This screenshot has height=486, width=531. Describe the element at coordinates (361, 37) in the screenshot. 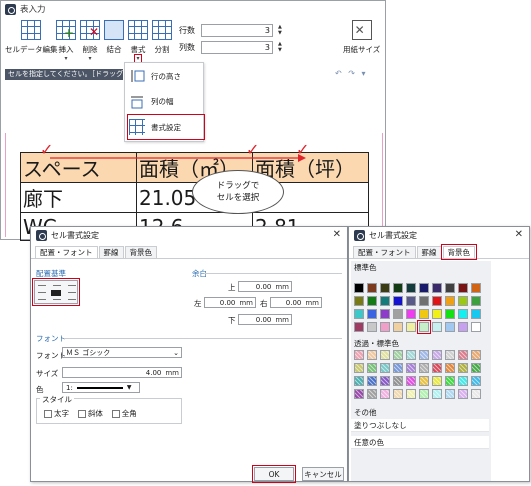

I see `paper-size-button: ✕ 用紙サイズ` at that location.